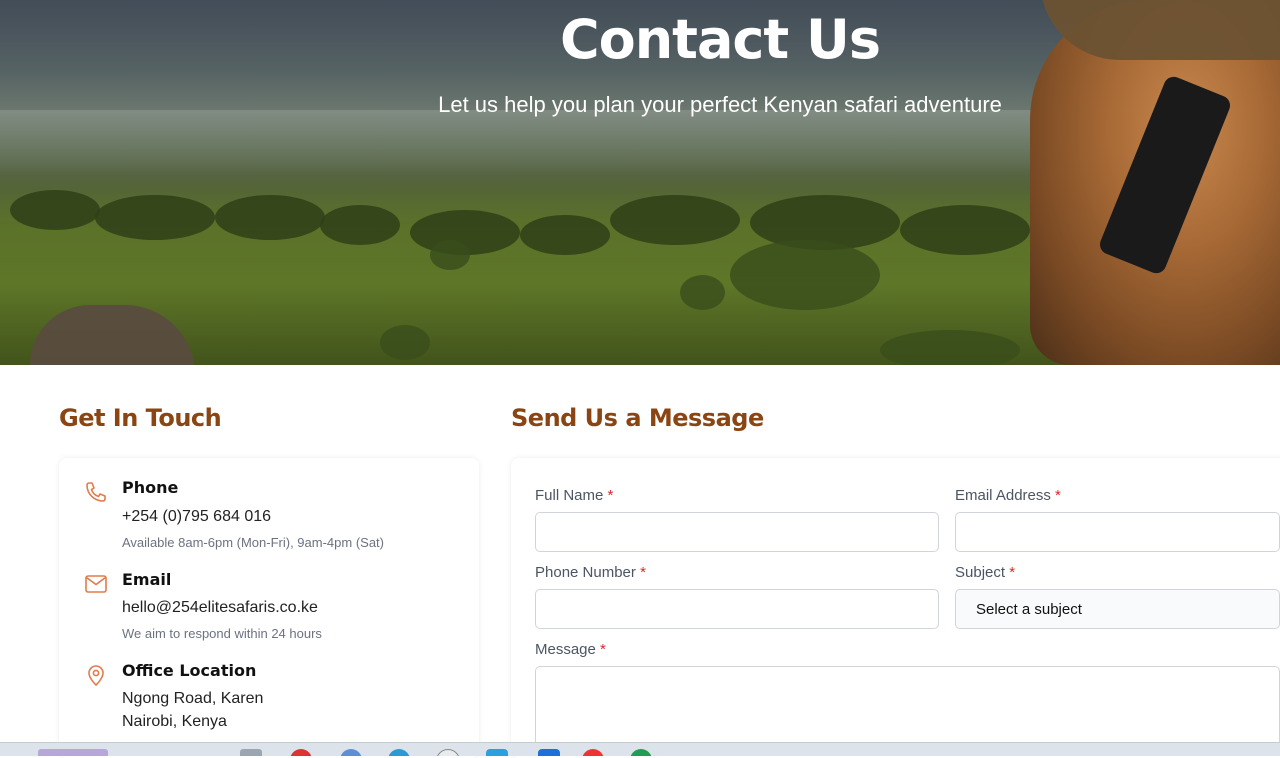 The image size is (1280, 758). Describe the element at coordinates (193, 698) in the screenshot. I see `office-address-line1: Ngong Road, Karen` at that location.